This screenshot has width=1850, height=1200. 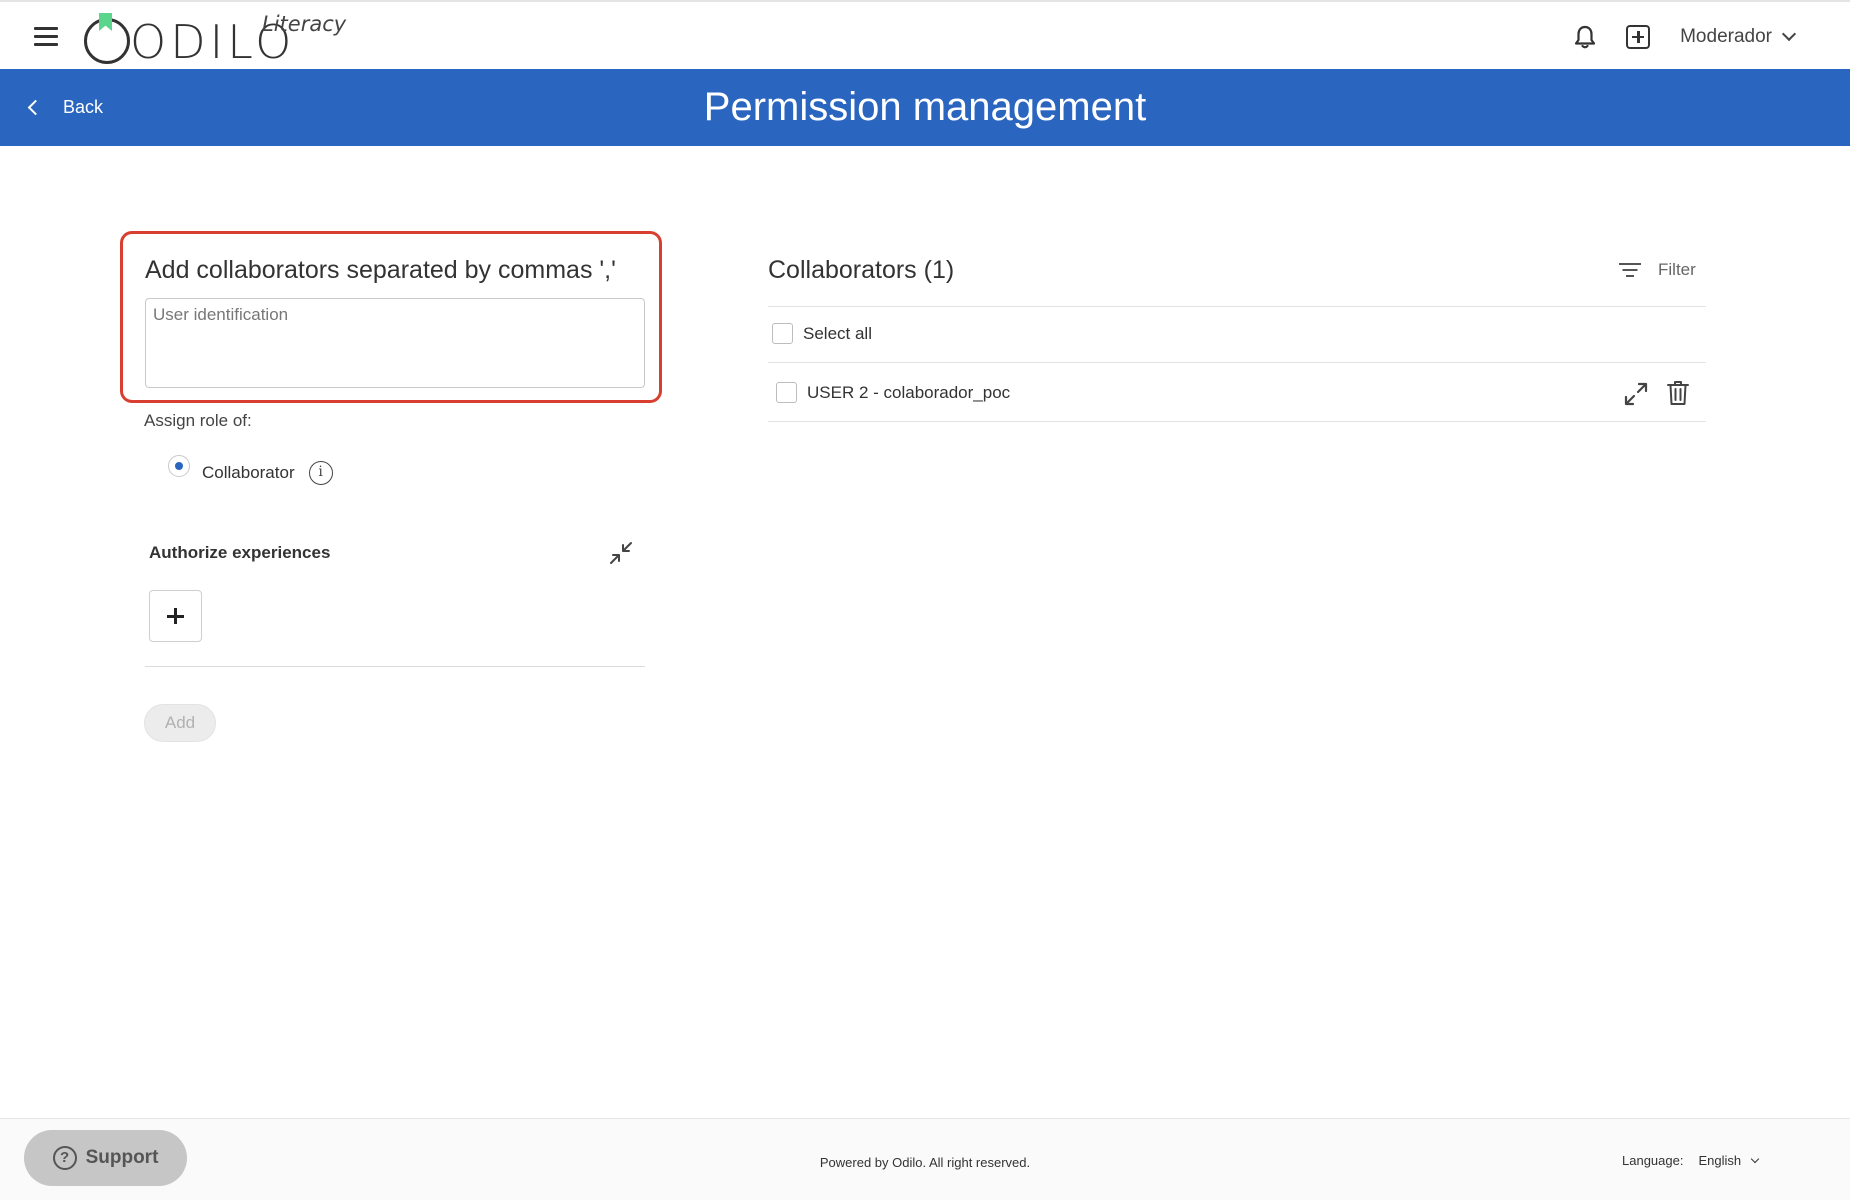 What do you see at coordinates (320, 473) in the screenshot?
I see `info-icon: i` at bounding box center [320, 473].